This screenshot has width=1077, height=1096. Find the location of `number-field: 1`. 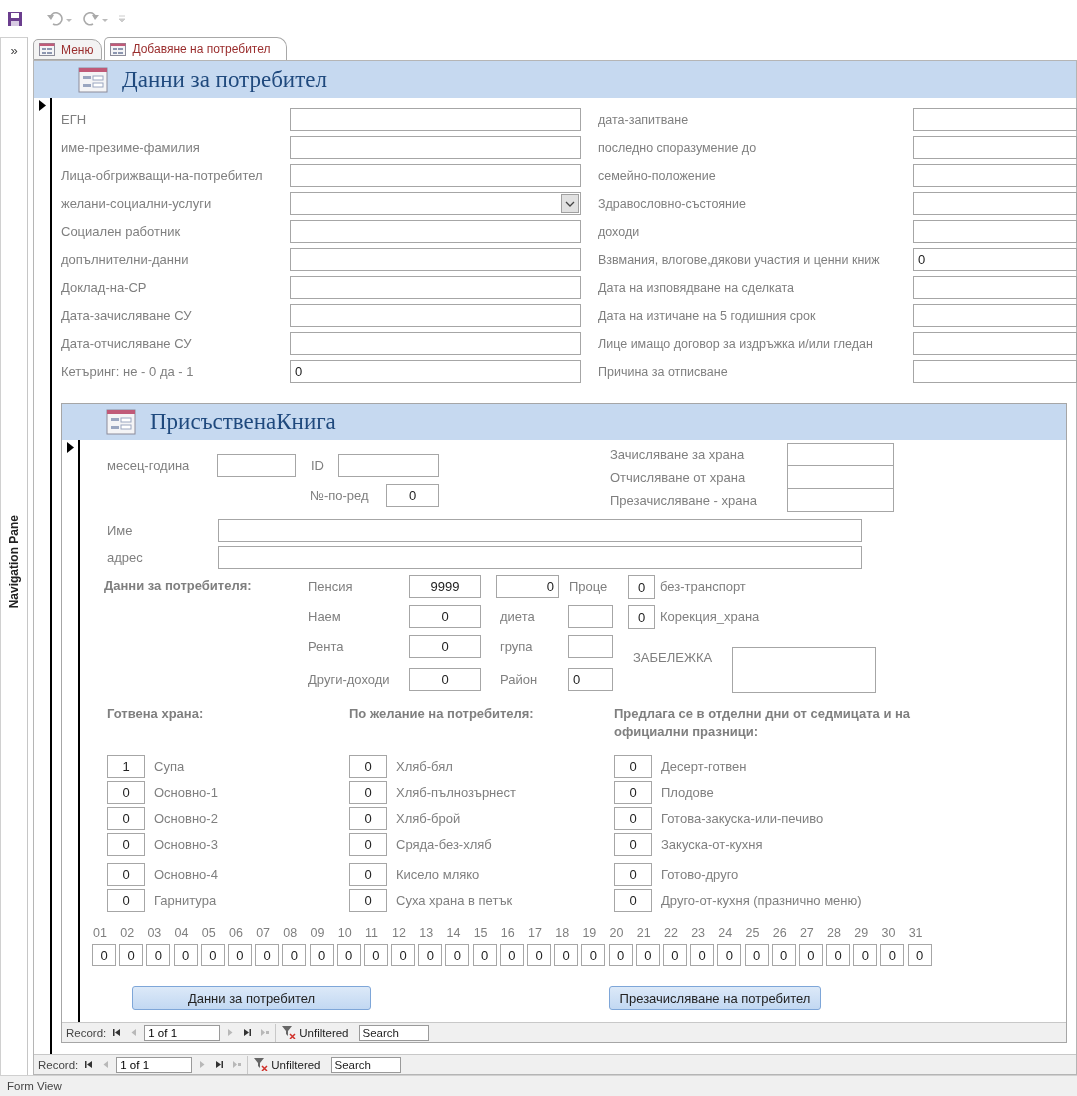

number-field: 1 is located at coordinates (126, 766).